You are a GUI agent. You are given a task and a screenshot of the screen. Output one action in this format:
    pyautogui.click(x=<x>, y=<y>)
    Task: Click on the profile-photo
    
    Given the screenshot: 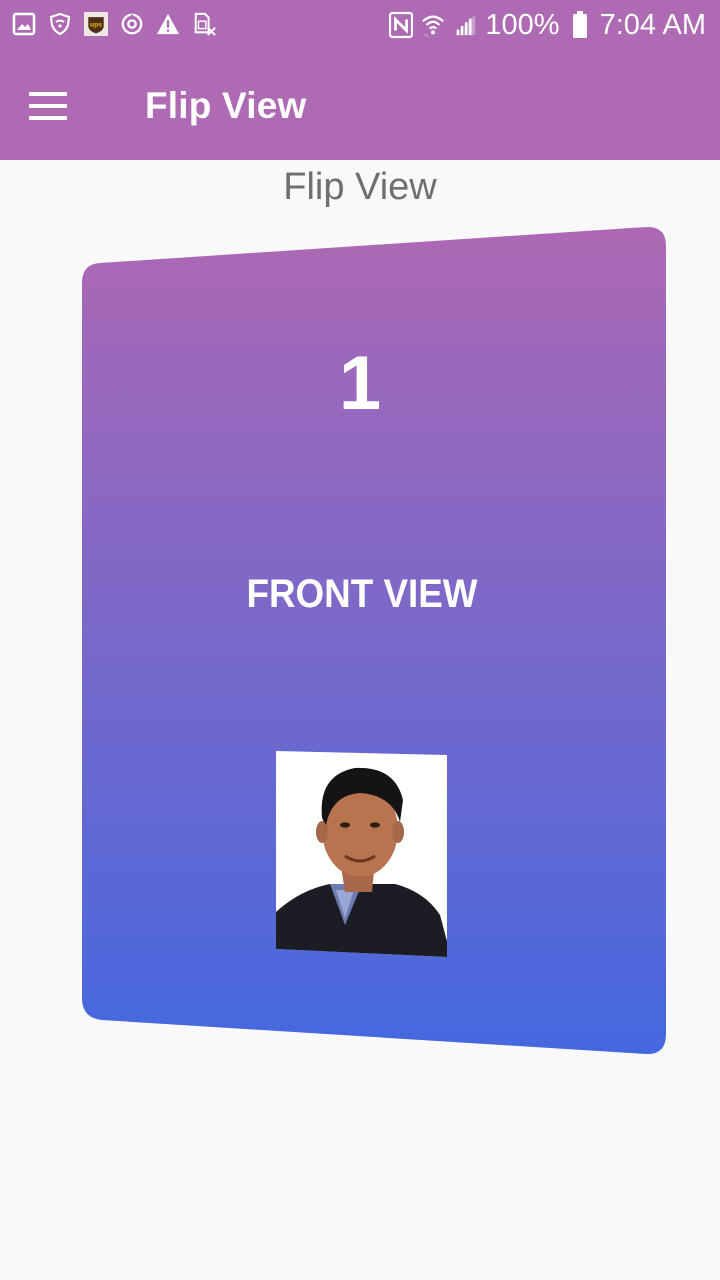 What is the action you would take?
    pyautogui.click(x=361, y=854)
    